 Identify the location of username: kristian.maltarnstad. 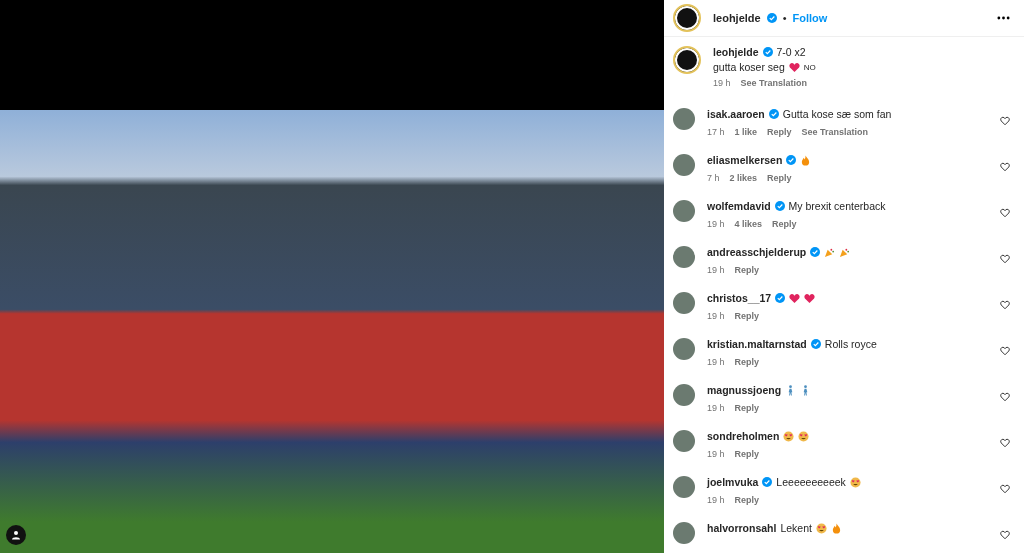
(757, 344).